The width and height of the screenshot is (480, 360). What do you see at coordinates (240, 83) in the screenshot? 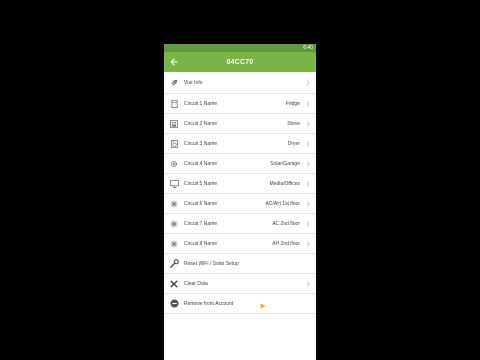
I see `row-vue-info: Vue Info` at bounding box center [240, 83].